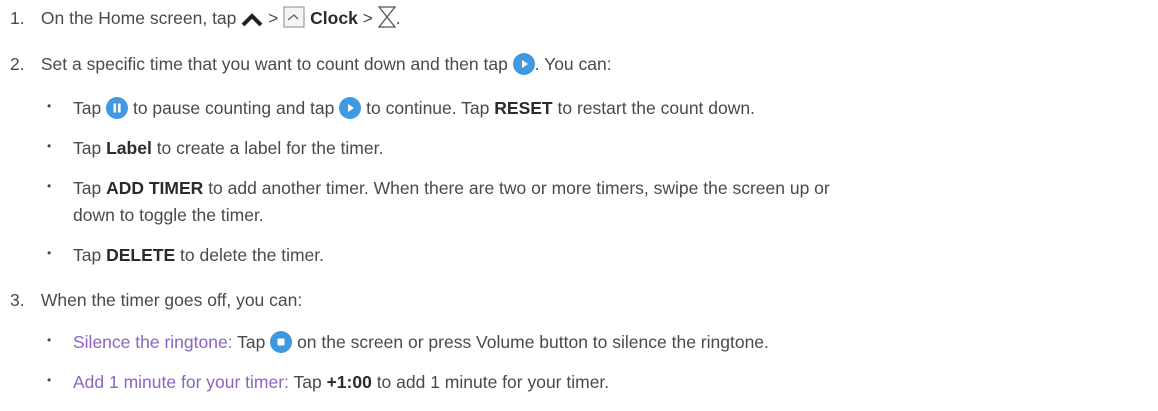 This screenshot has height=411, width=1158. What do you see at coordinates (270, 148) in the screenshot?
I see `text: to create a label for the timer.` at bounding box center [270, 148].